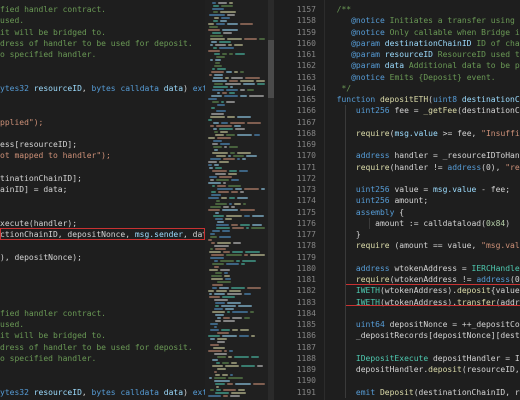  What do you see at coordinates (86, 88) in the screenshot?
I see `code-token: ,` at bounding box center [86, 88].